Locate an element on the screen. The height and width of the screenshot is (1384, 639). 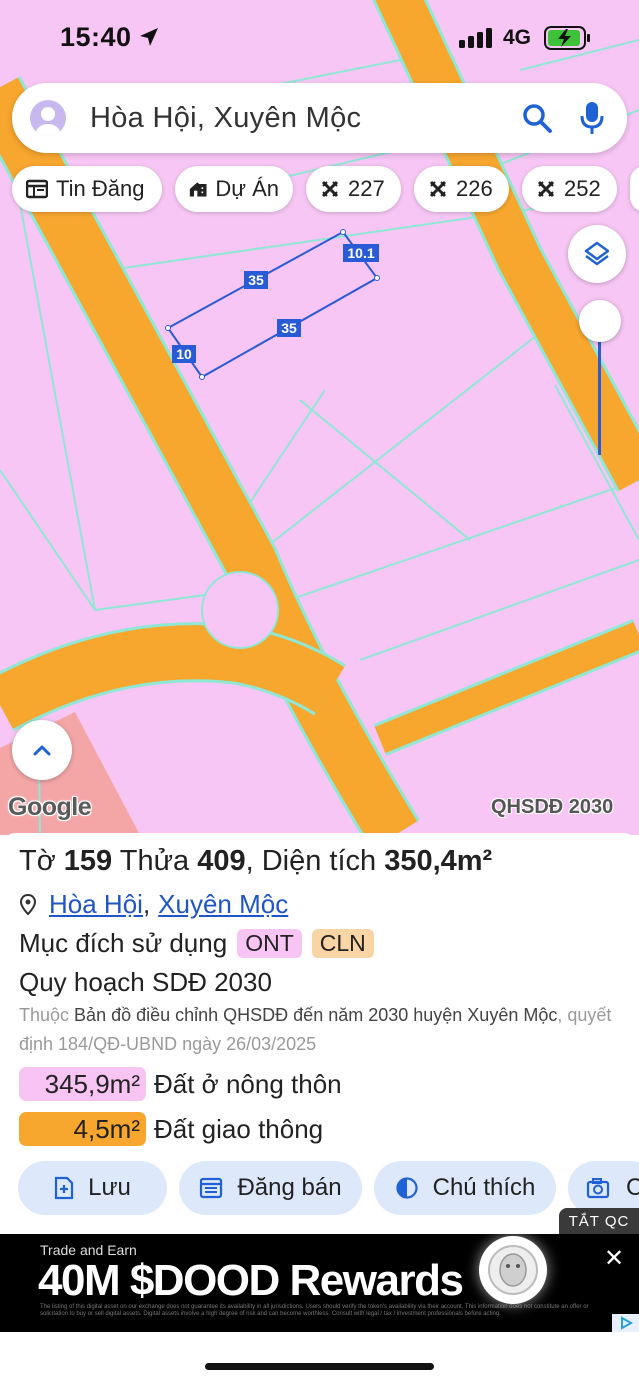
edge-labels: 35 10.1 35 10 is located at coordinates (275, 303).